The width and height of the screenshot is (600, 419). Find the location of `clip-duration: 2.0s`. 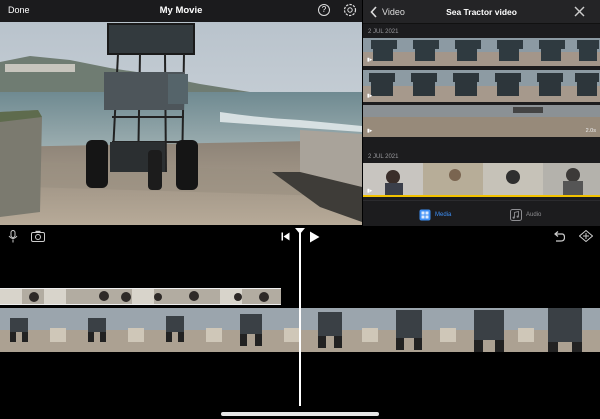

clip-duration: 2.0s is located at coordinates (590, 131).